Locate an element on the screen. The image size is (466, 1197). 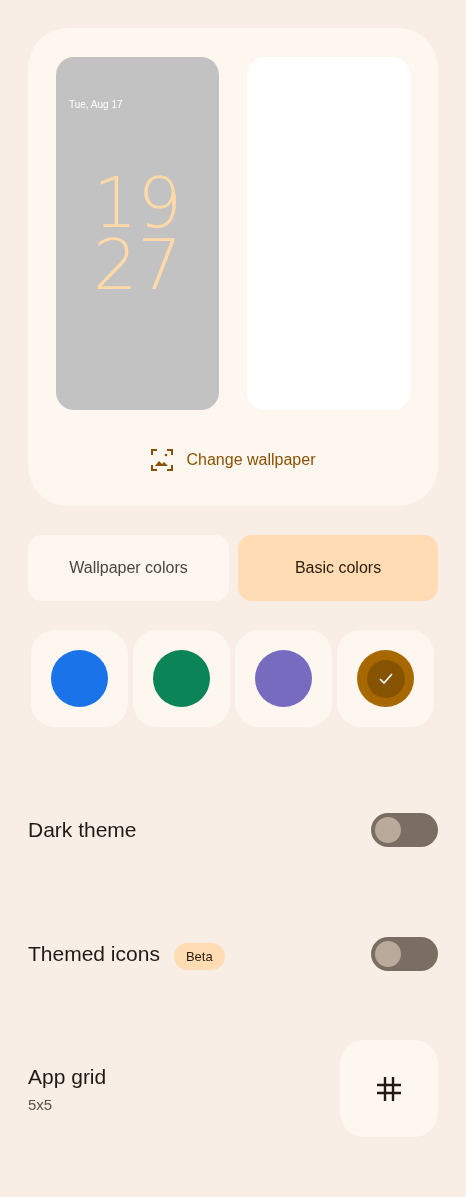
setting-title: Dark theme is located at coordinates (82, 830).